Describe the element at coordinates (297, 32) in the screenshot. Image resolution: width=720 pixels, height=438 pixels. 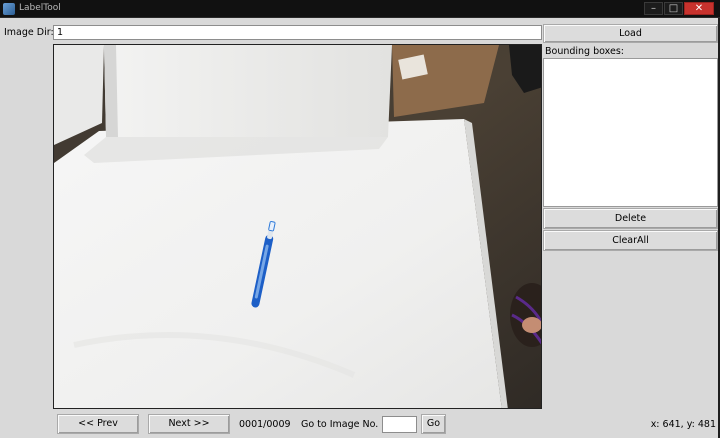
I see `image-dir-input` at that location.